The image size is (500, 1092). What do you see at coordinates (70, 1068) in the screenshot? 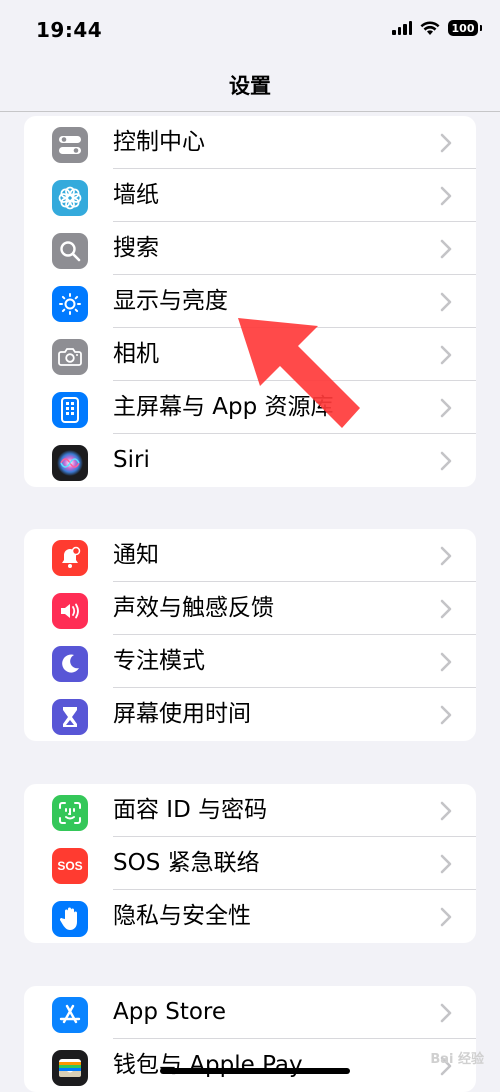
I see `wallet-icon` at bounding box center [70, 1068].